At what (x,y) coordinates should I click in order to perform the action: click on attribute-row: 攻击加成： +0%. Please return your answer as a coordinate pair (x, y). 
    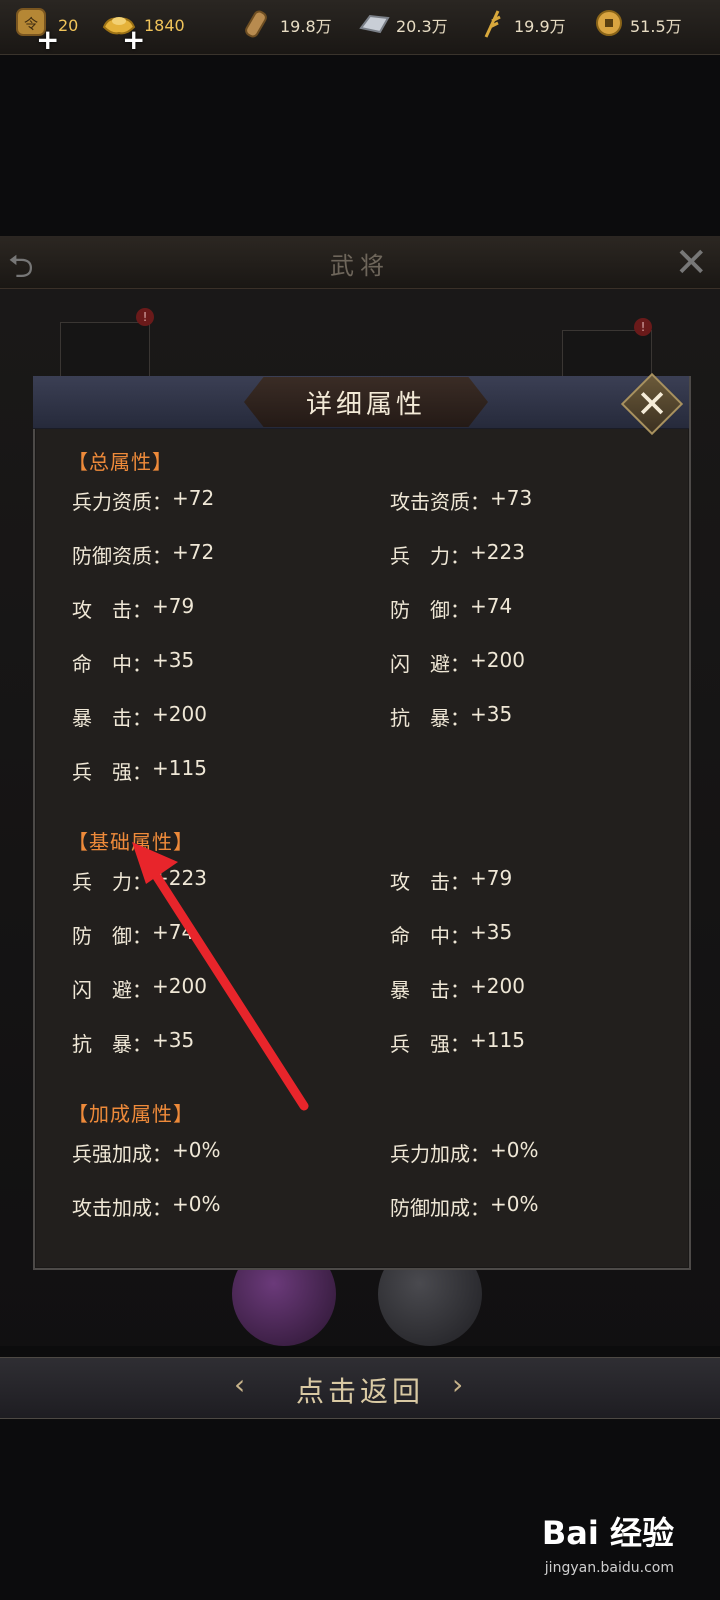
    Looking at the image, I should click on (146, 1206).